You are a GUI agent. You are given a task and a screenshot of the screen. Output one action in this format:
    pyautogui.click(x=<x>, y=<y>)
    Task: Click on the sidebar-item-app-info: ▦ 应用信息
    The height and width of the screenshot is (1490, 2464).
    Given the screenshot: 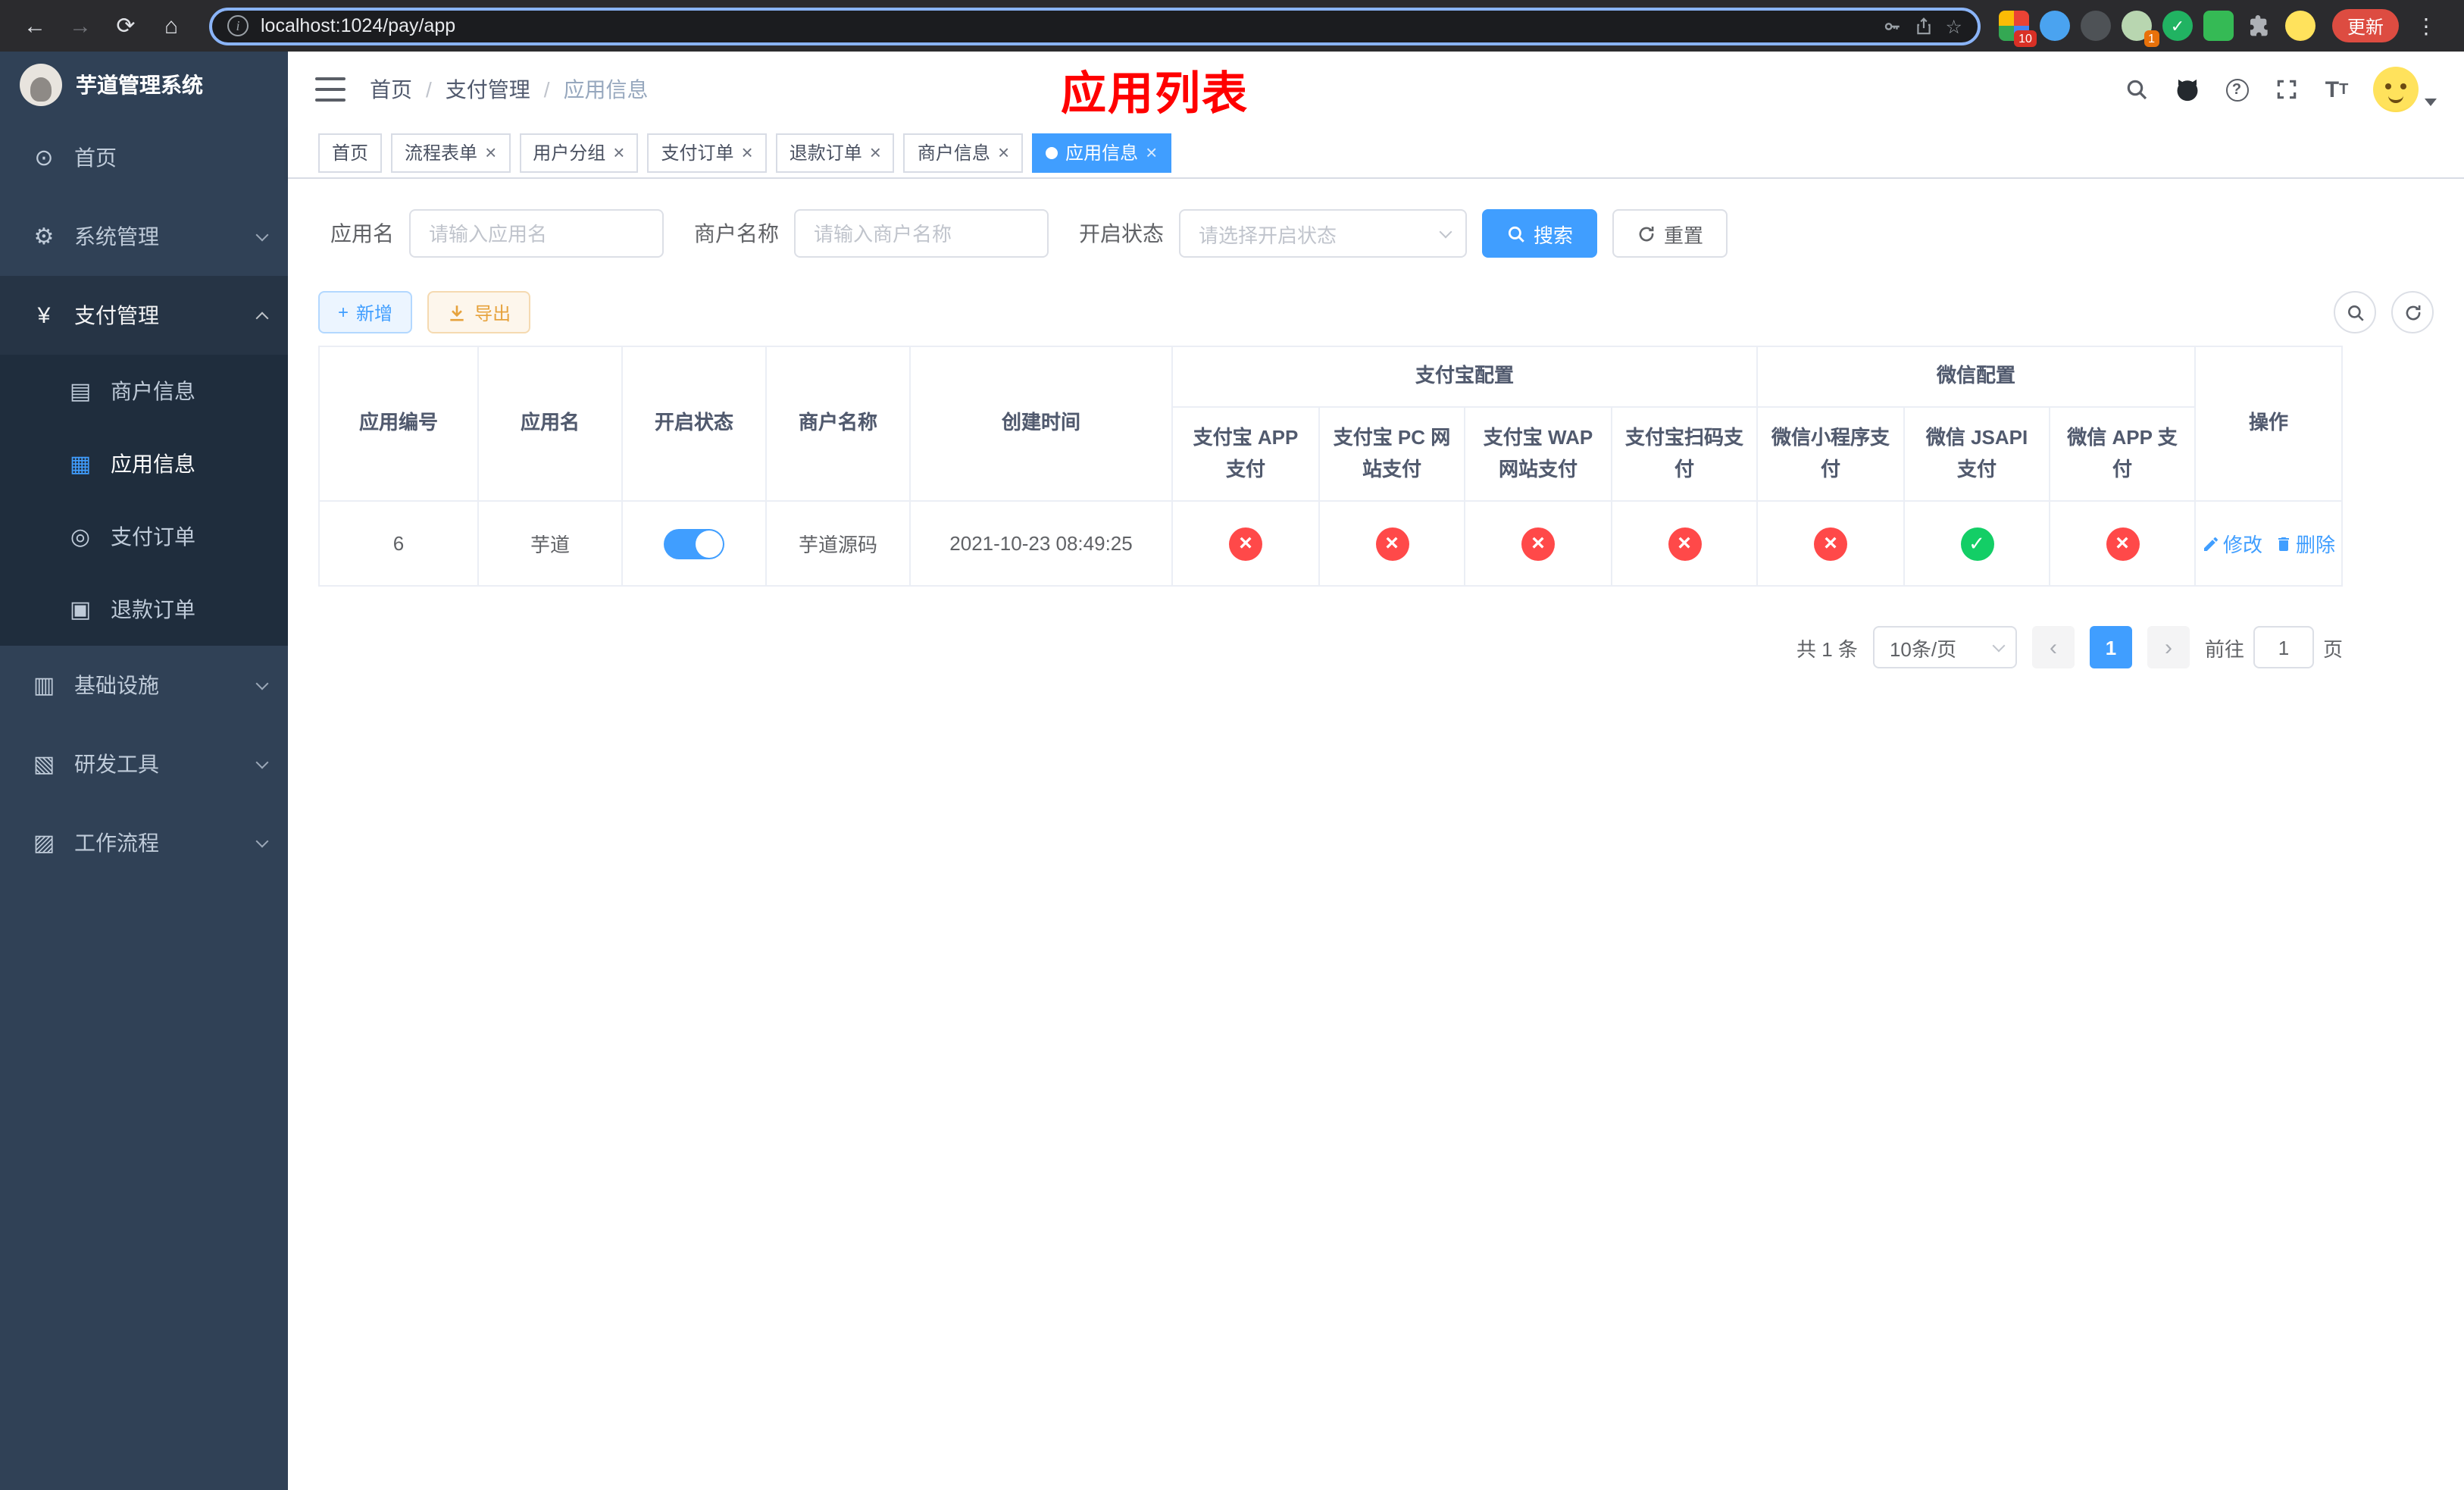 What is the action you would take?
    pyautogui.click(x=144, y=463)
    